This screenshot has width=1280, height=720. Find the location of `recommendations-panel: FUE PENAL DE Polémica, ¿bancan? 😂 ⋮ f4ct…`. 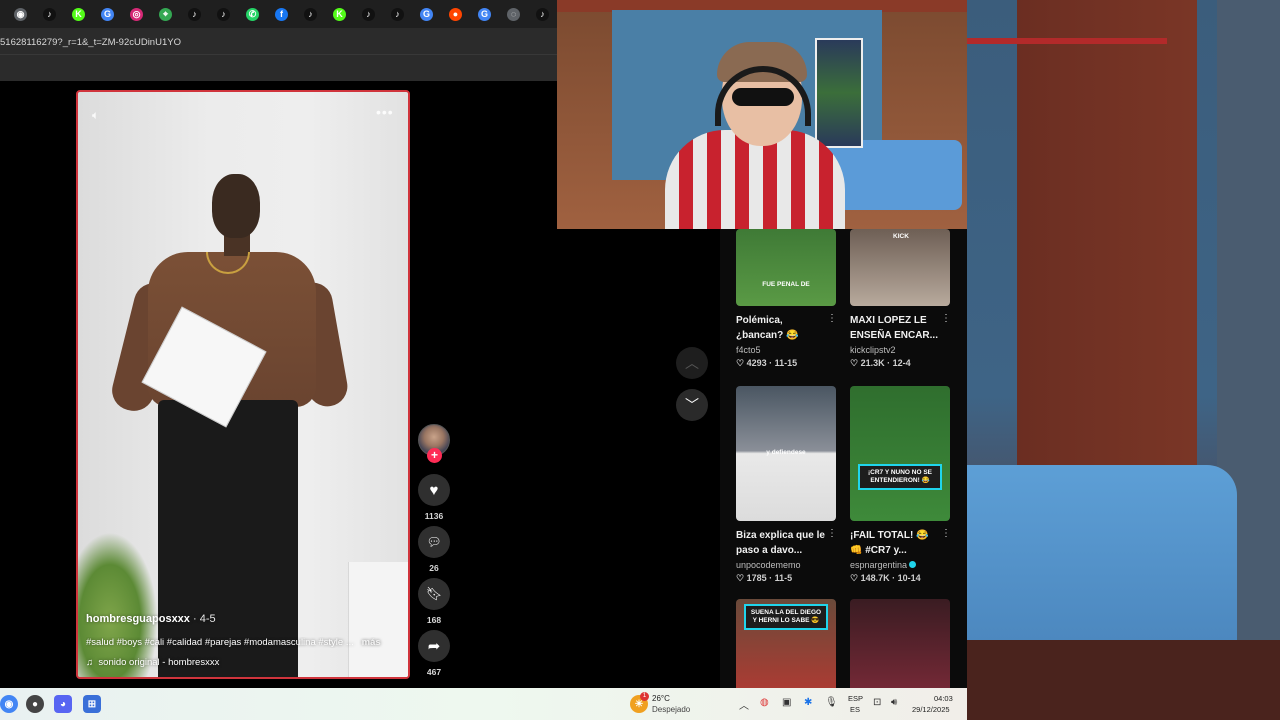

recommendations-panel: FUE PENAL DE Polémica, ¿bancan? 😂 ⋮ f4ct… is located at coordinates (843, 459).